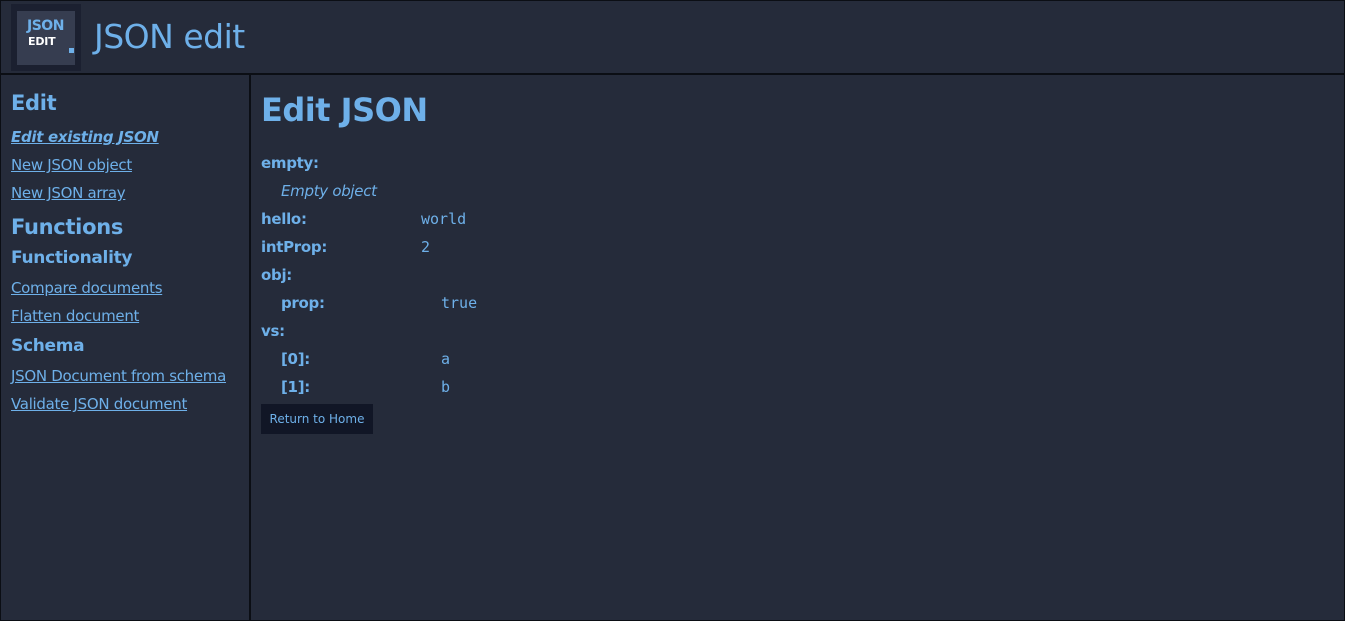 The height and width of the screenshot is (621, 1345). I want to click on json-value-obj-prop: true, so click(459, 303).